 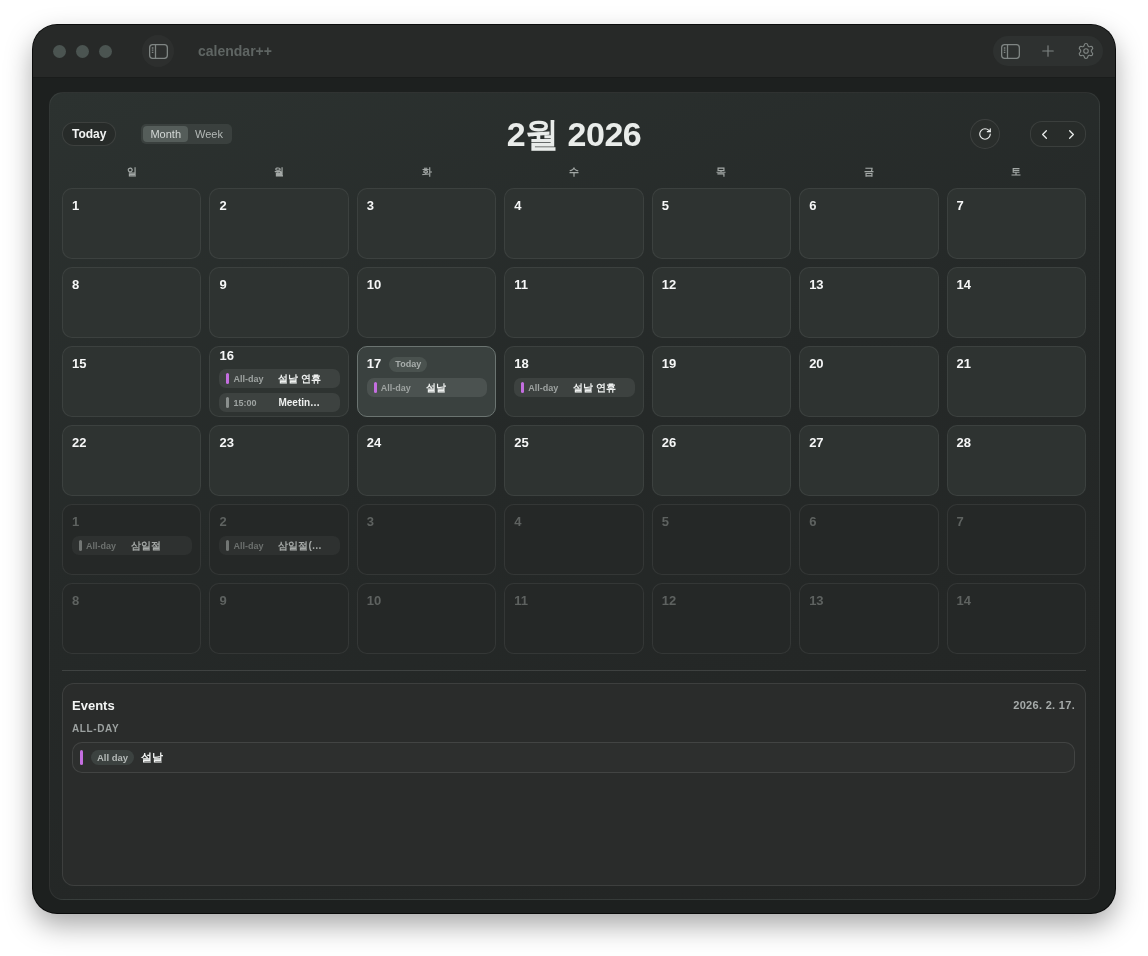 I want to click on day-number: 21, so click(x=964, y=364).